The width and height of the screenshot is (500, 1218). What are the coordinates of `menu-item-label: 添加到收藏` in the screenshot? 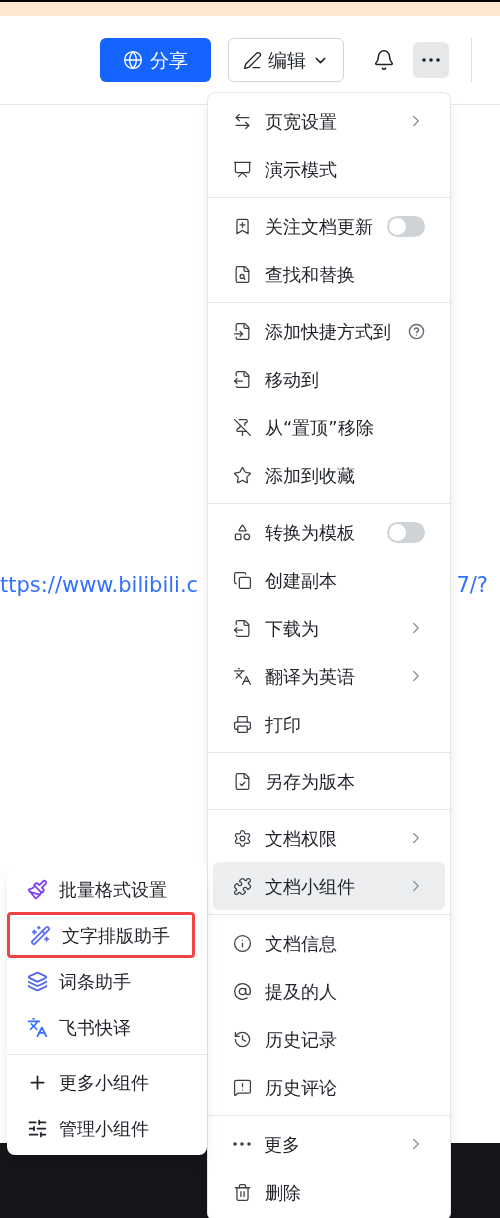 It's located at (310, 475).